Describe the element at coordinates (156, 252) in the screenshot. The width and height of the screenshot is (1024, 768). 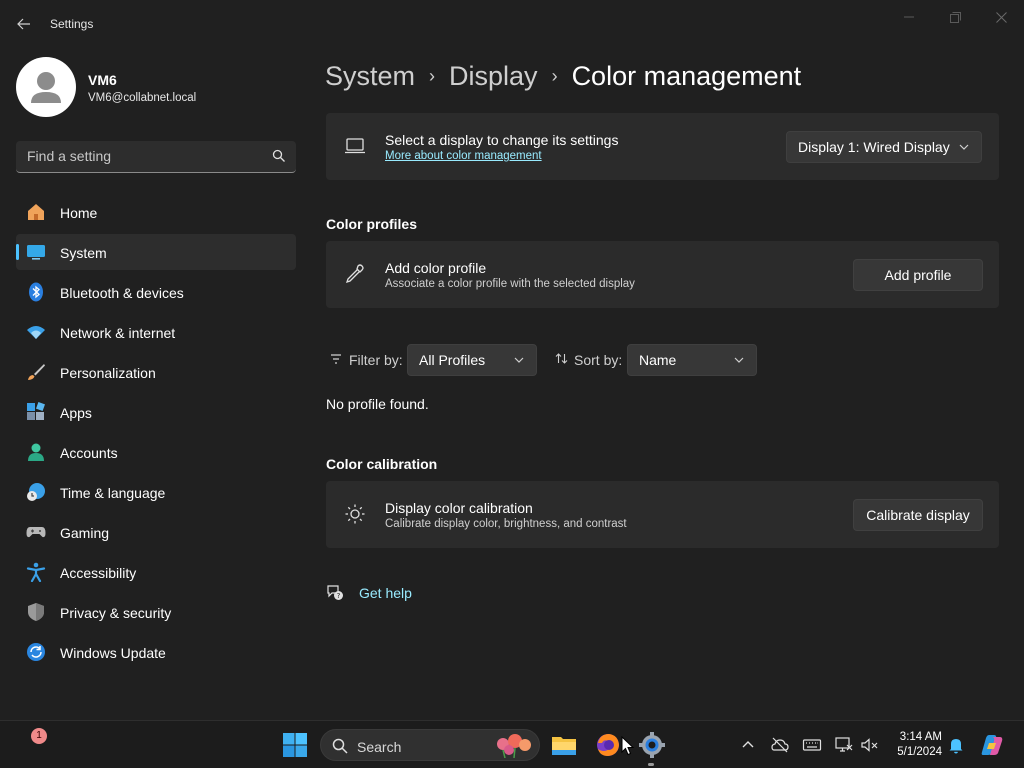
I see `sidebar-item-system: System` at that location.